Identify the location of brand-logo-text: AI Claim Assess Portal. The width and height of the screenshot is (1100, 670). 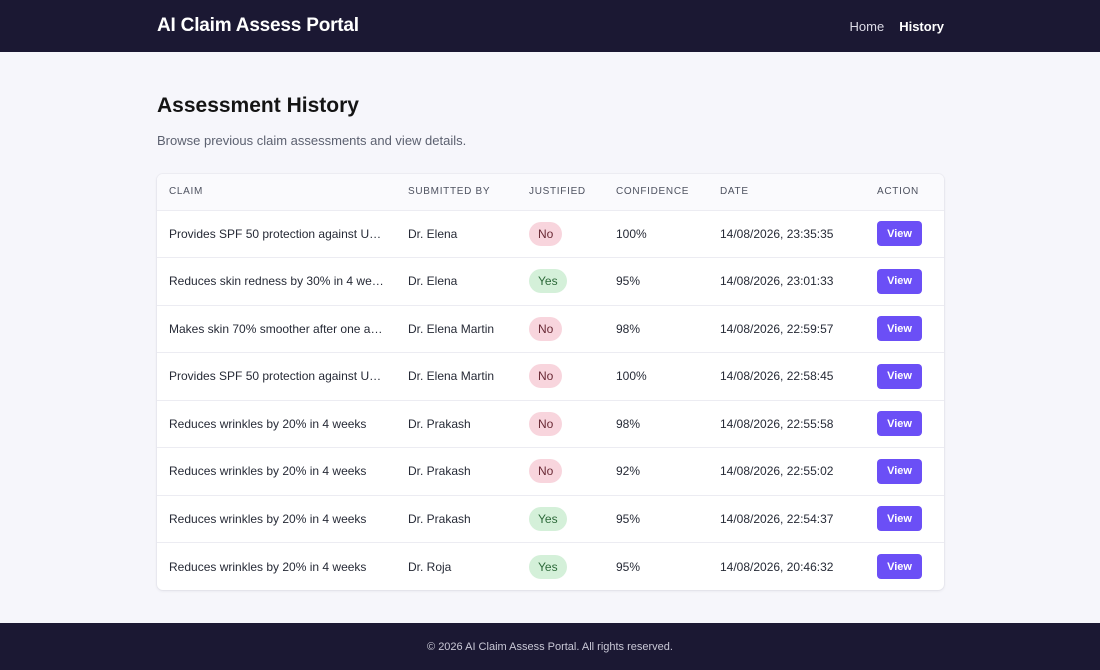
(258, 26).